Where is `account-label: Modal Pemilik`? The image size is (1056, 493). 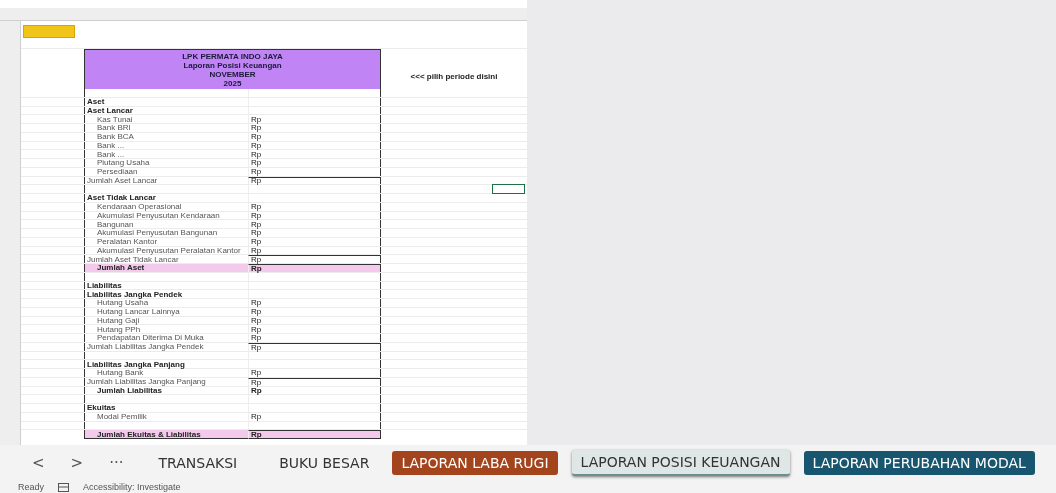
account-label: Modal Pemilik is located at coordinates (121, 417).